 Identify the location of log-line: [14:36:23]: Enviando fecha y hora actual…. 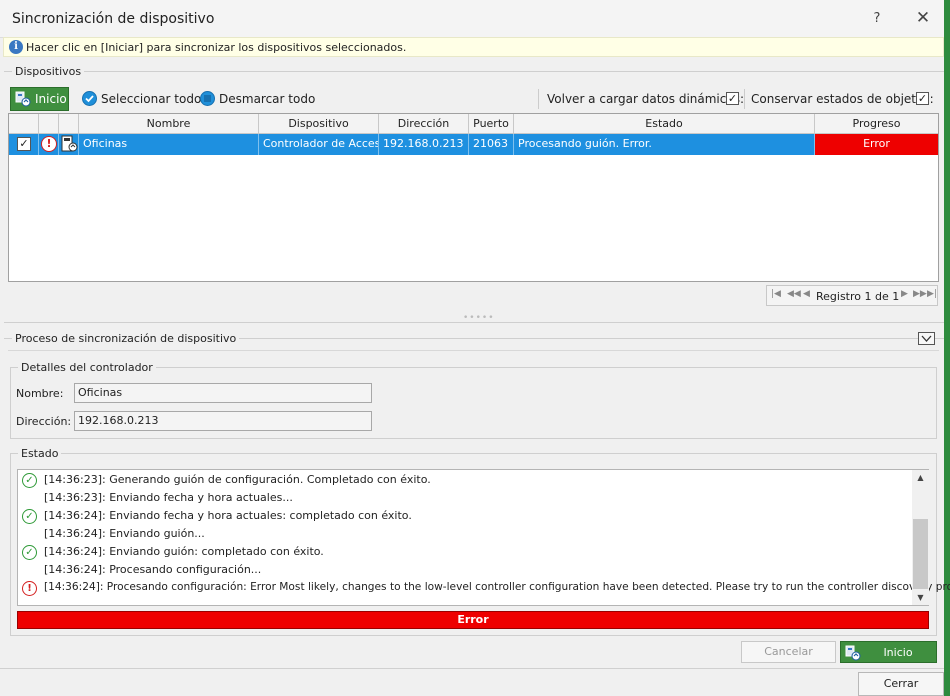
(168, 497).